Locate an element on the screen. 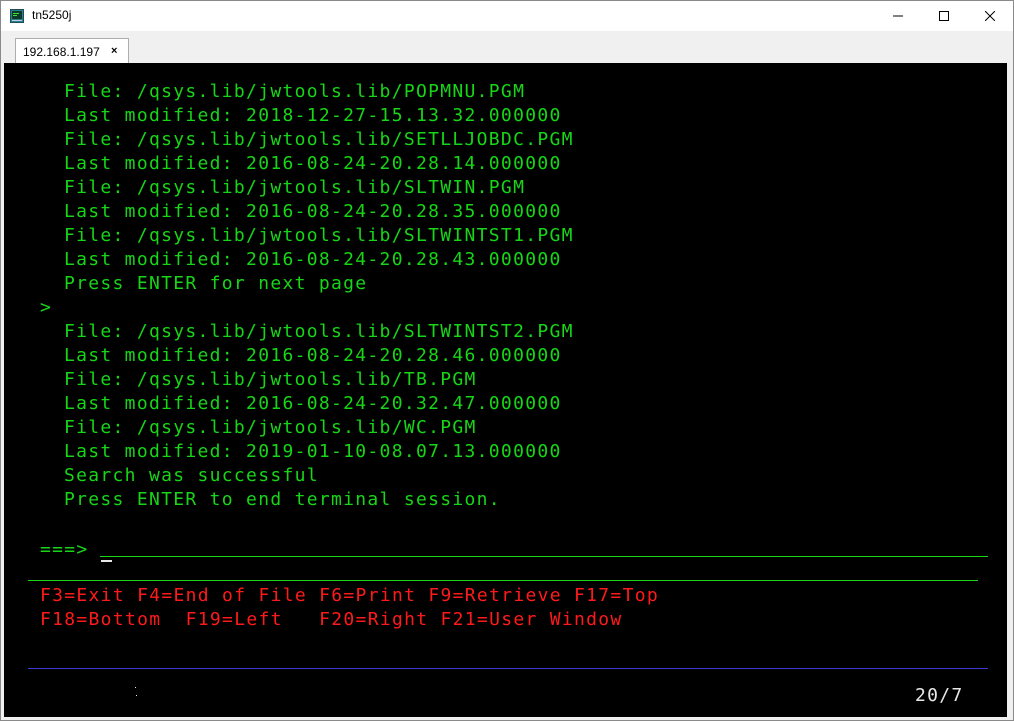  window-title: tn5250j is located at coordinates (52, 15).